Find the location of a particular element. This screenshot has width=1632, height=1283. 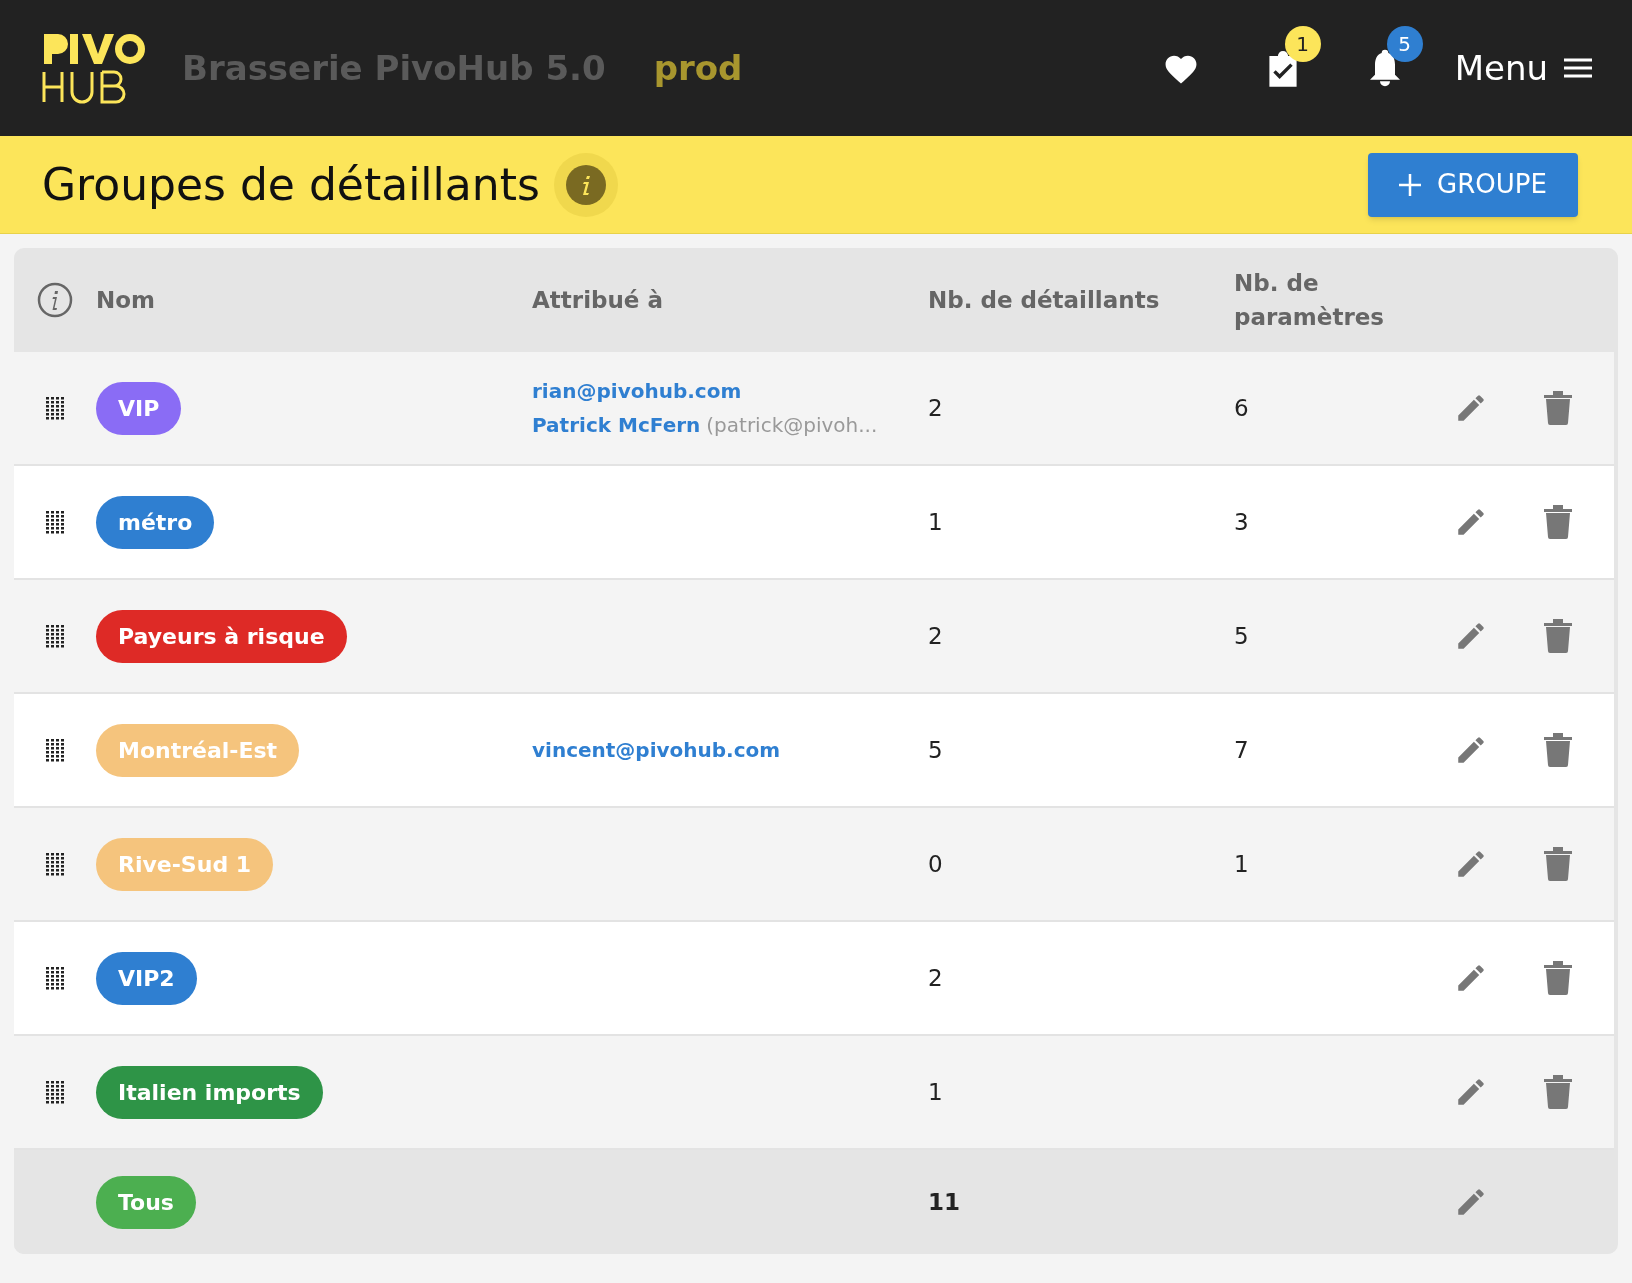

table-cell: 3 is located at coordinates (1241, 521).